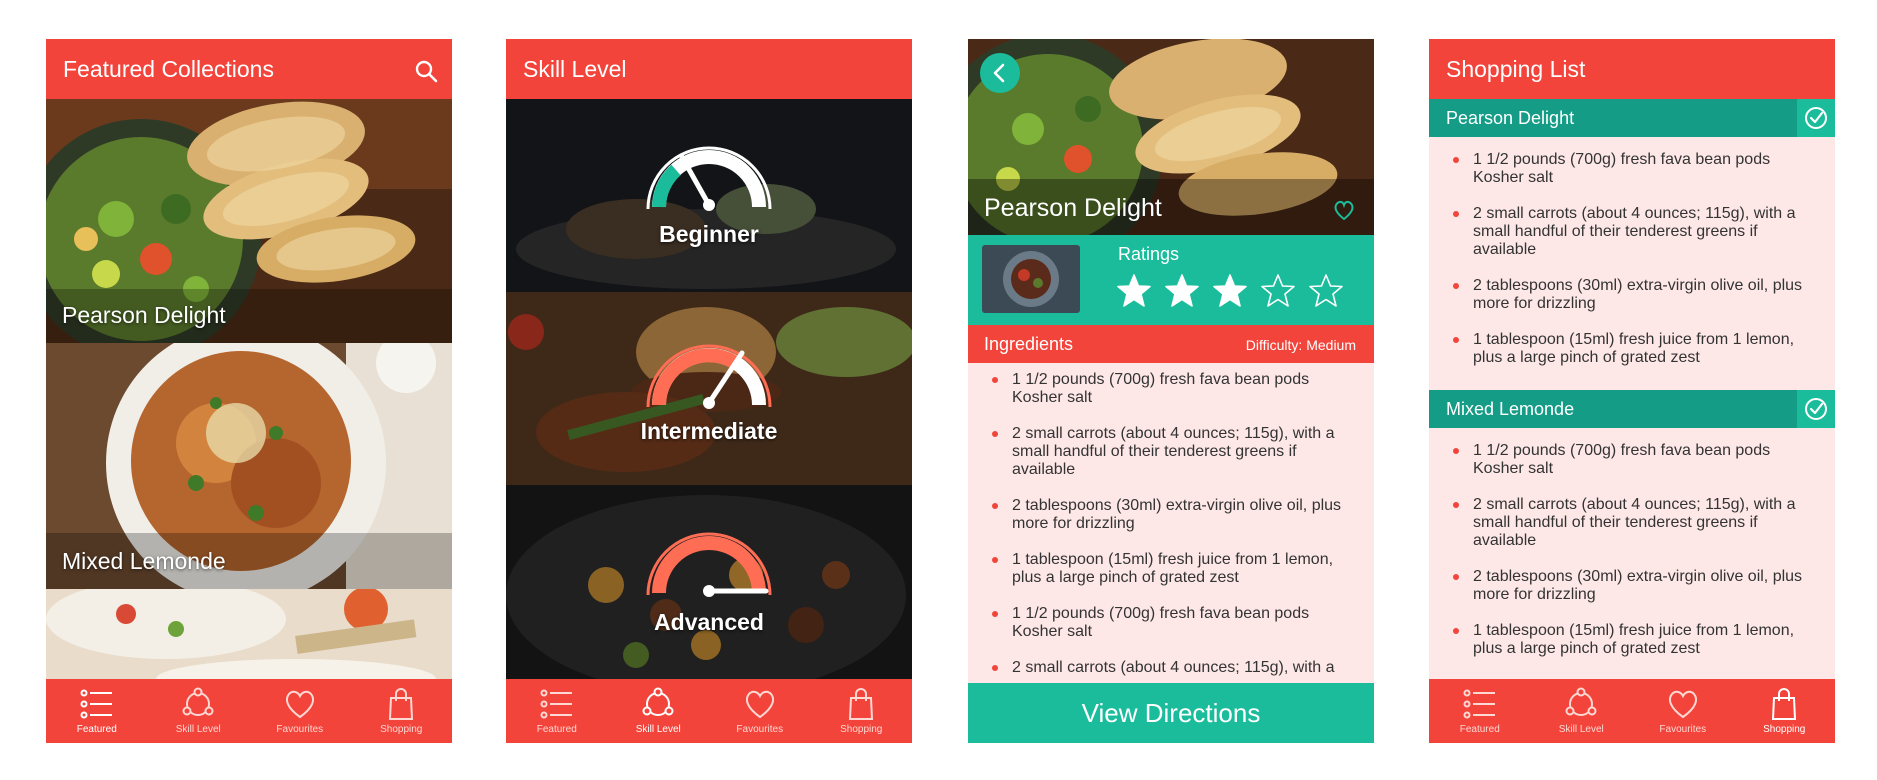  Describe the element at coordinates (1300, 345) in the screenshot. I see `difficulty-label: Difficulty: Medium` at that location.